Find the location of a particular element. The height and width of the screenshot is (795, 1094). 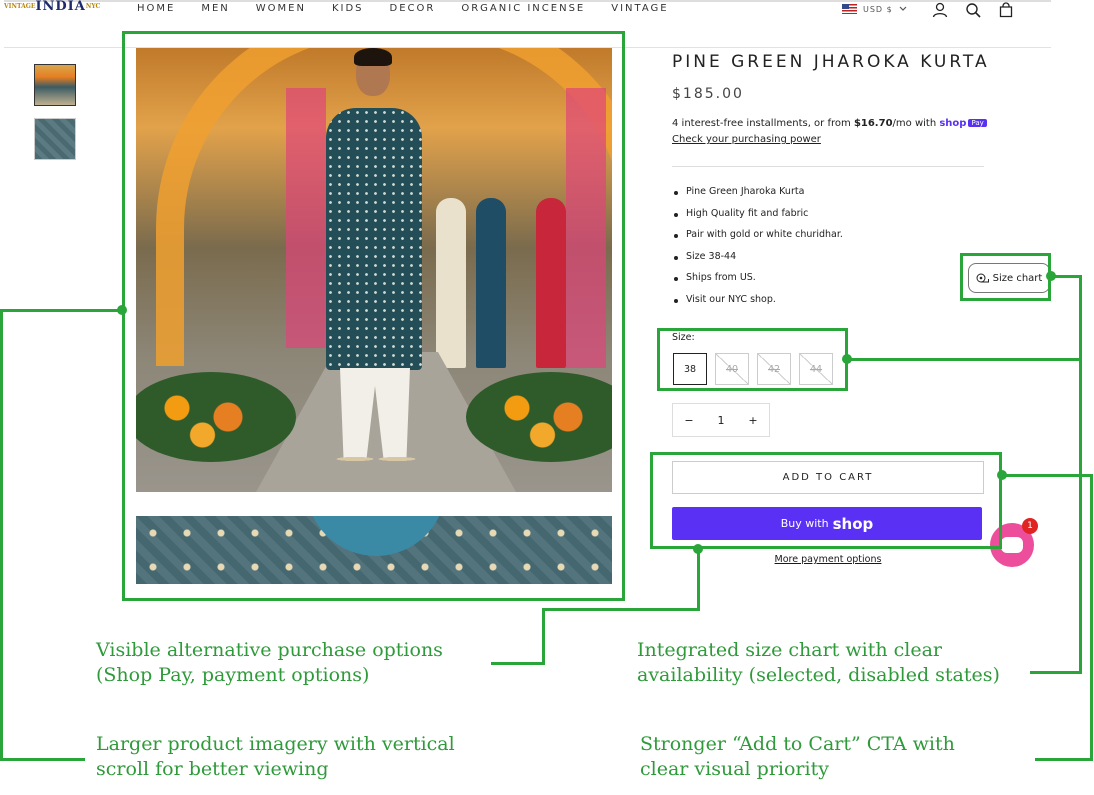

callout-line: availability (selected, disabled states) is located at coordinates (818, 675).